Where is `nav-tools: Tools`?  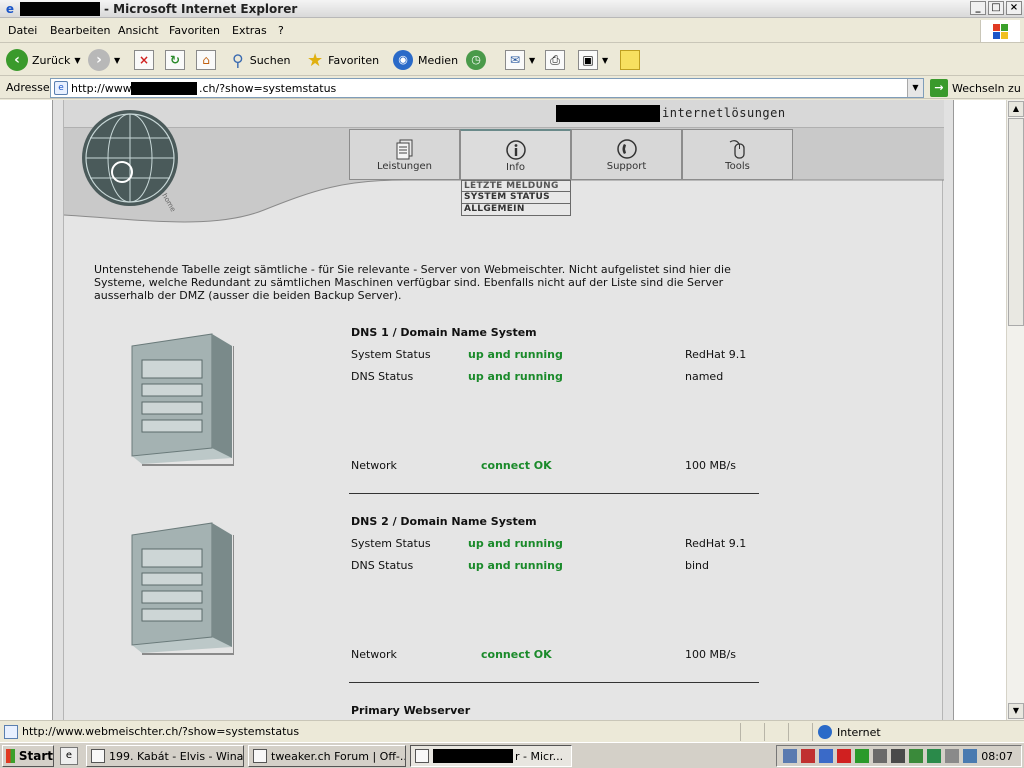
nav-tools: Tools is located at coordinates (737, 154).